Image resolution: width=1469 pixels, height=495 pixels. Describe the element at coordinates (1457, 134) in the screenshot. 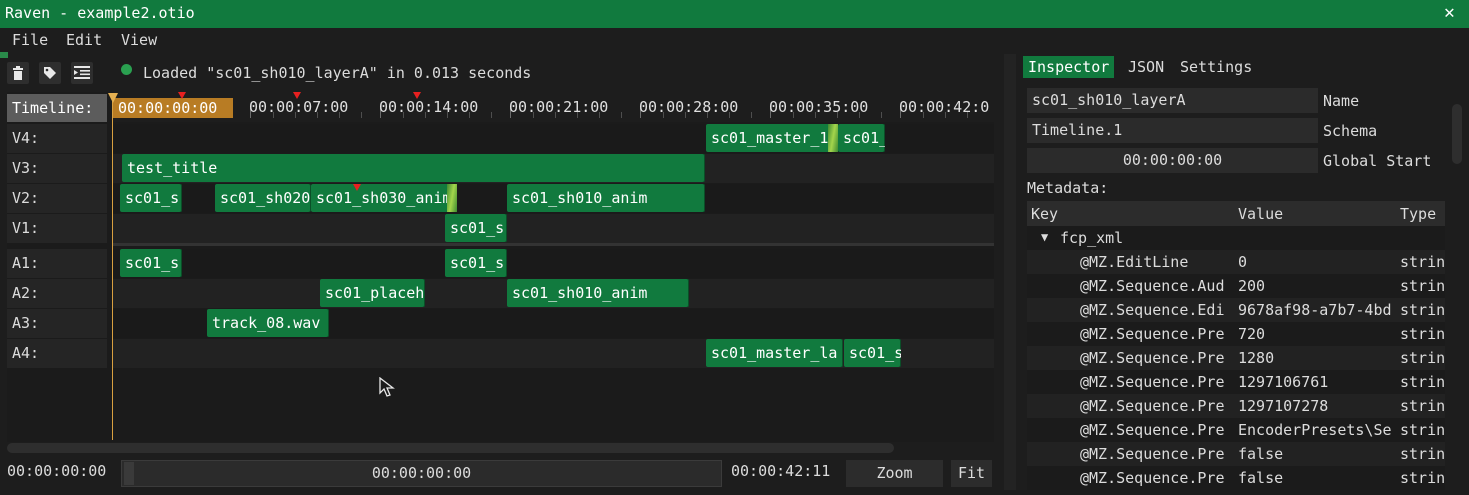

I see `inspector-scrollbar` at that location.